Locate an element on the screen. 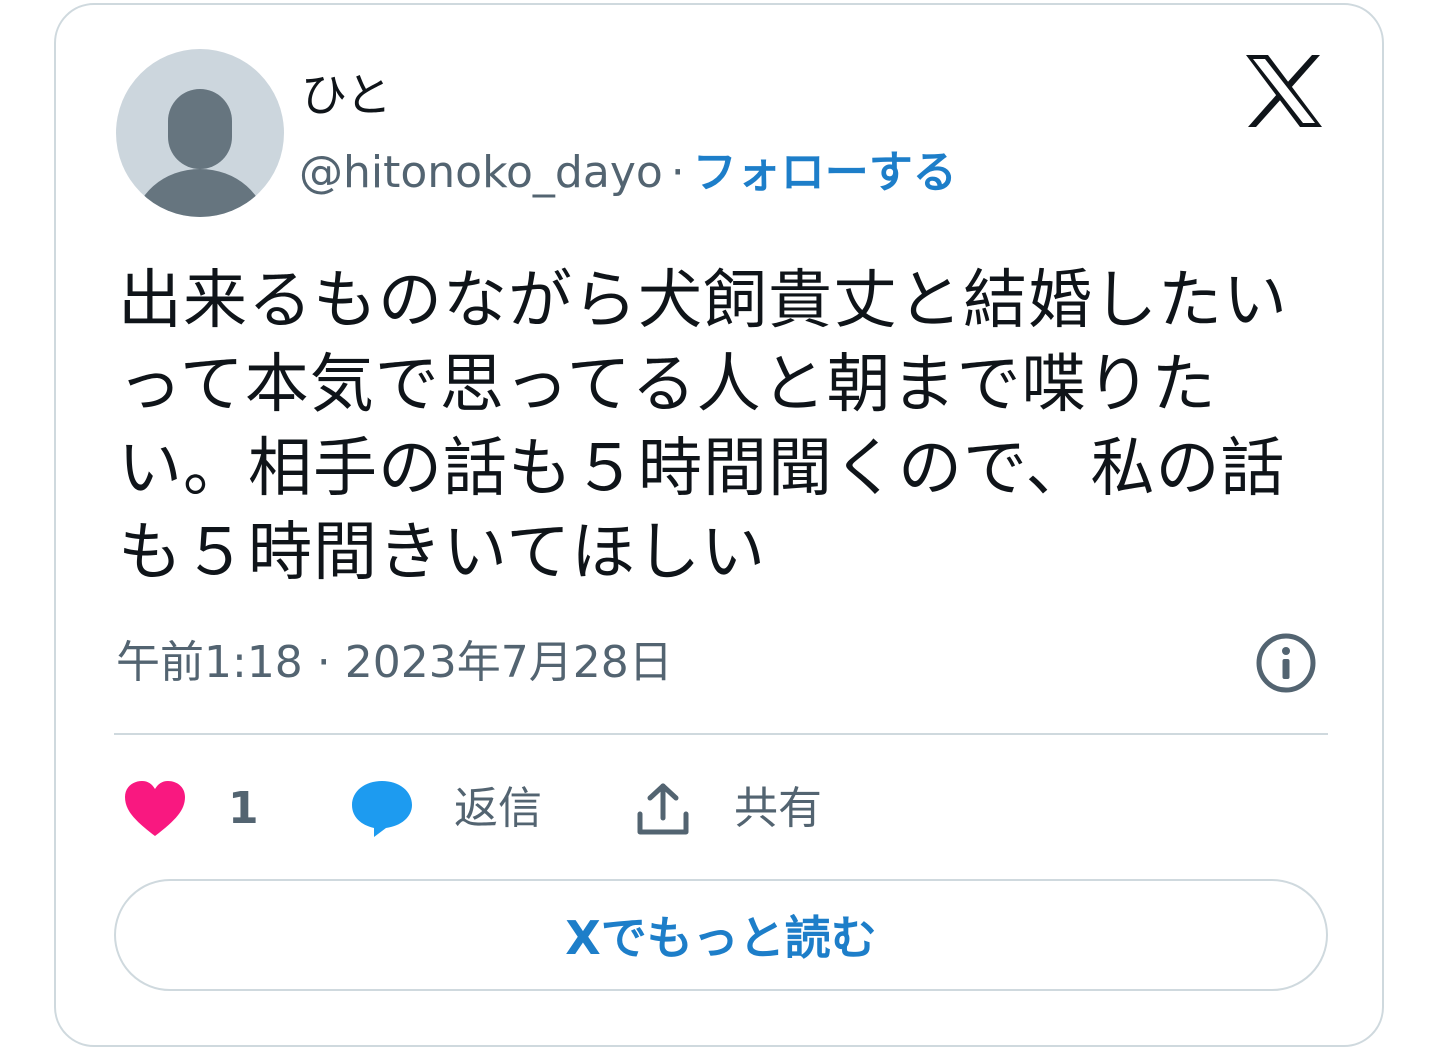  reply-label: 返信 is located at coordinates (498, 808).